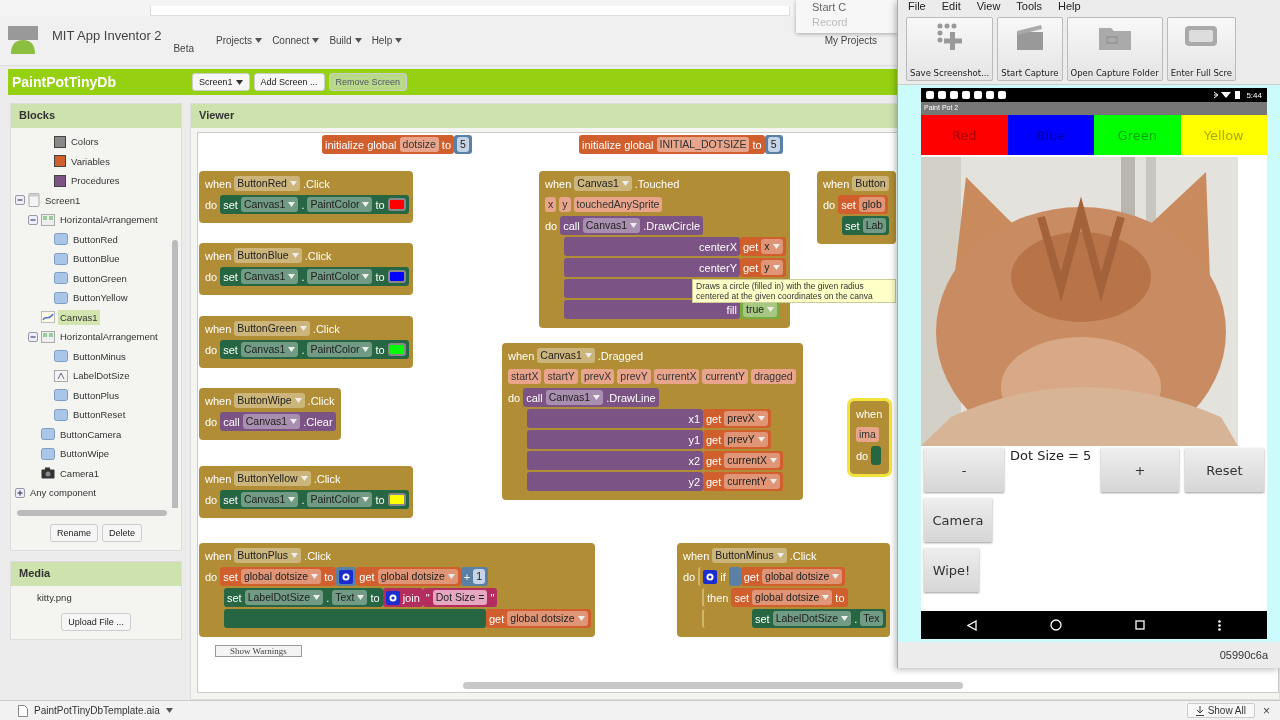 This screenshot has height=720, width=1280. I want to click on tree-item: ButtonBlue, so click(96, 259).